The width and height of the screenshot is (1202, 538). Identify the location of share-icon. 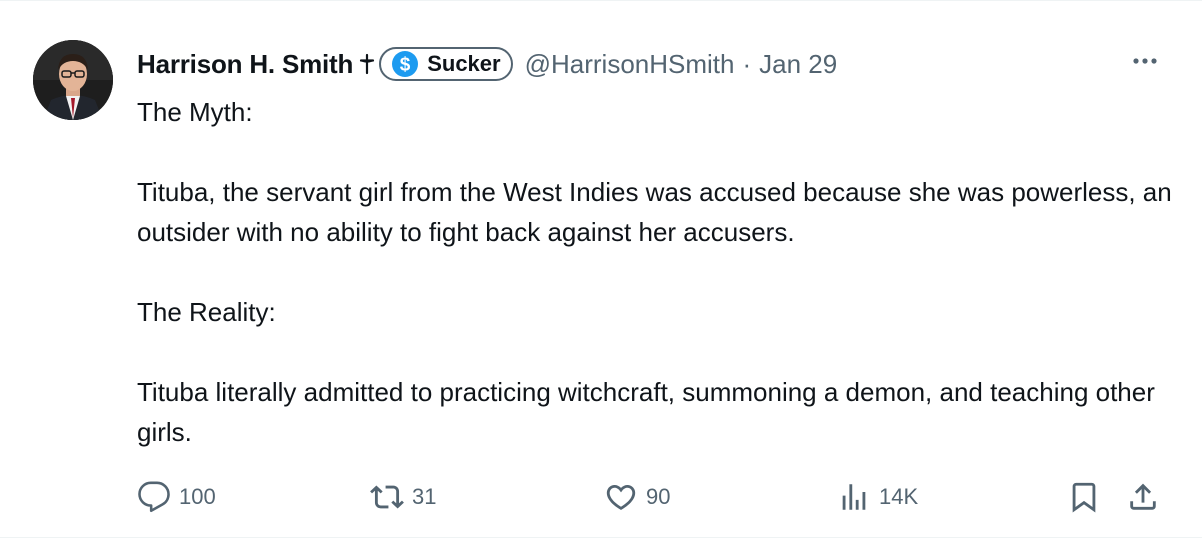
(1143, 497).